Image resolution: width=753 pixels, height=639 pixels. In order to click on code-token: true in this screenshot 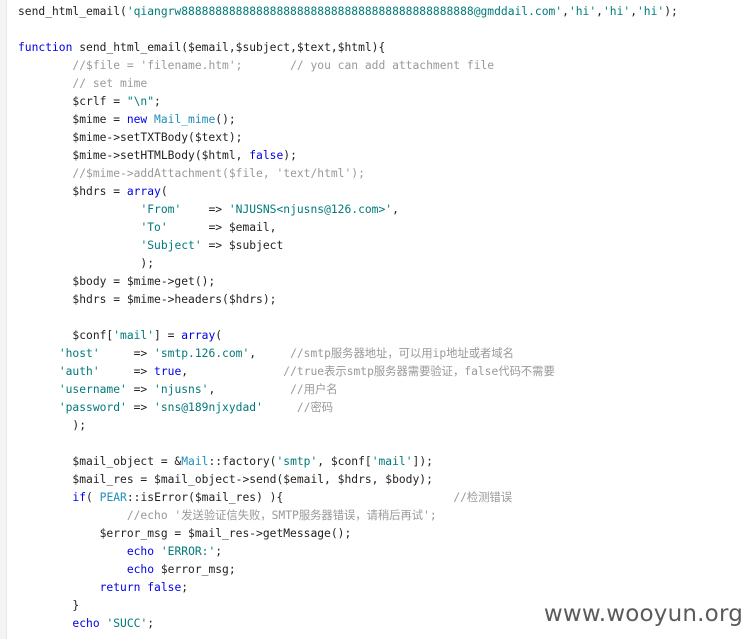, I will do `click(168, 371)`.